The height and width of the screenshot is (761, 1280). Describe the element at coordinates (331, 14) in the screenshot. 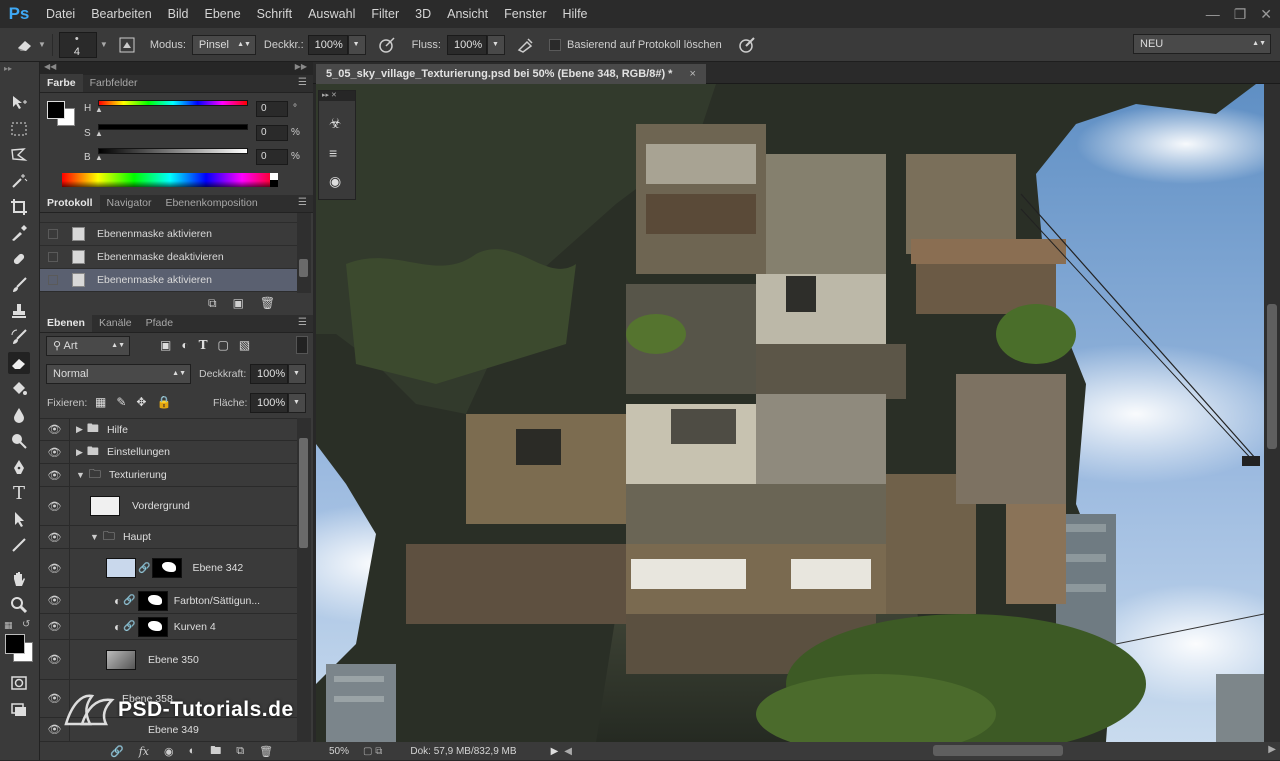

I see `menu-auswahl: Auswahl` at that location.